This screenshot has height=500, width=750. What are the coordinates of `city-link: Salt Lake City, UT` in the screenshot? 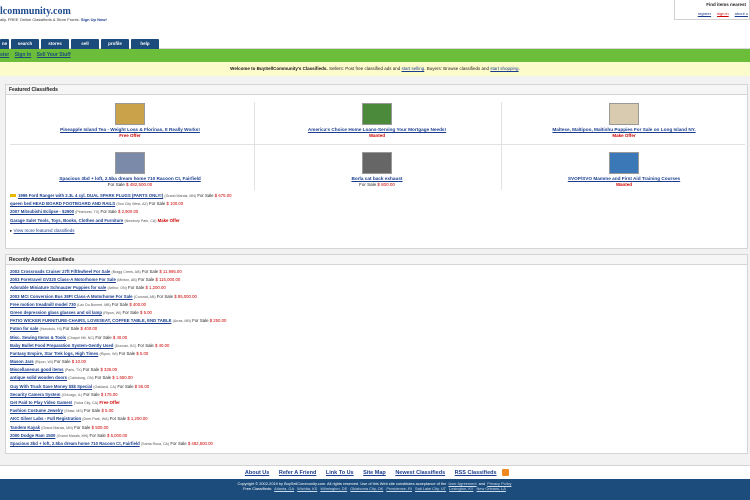 It's located at (430, 488).